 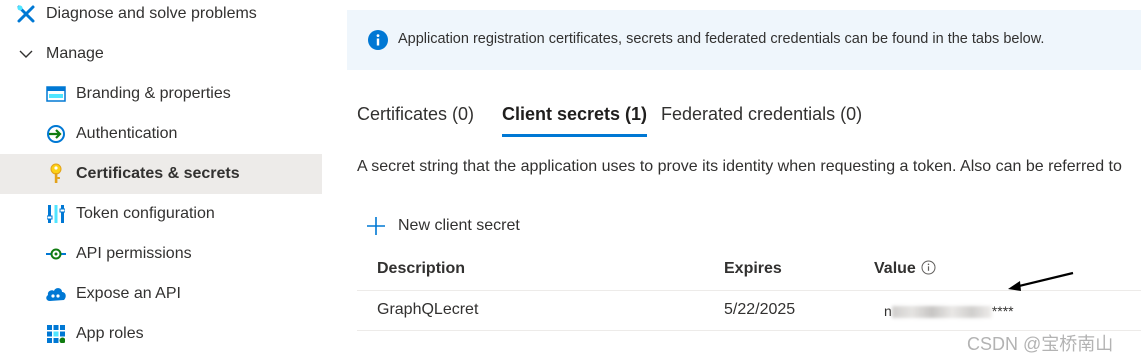 I want to click on authentication-icon, so click(x=56, y=134).